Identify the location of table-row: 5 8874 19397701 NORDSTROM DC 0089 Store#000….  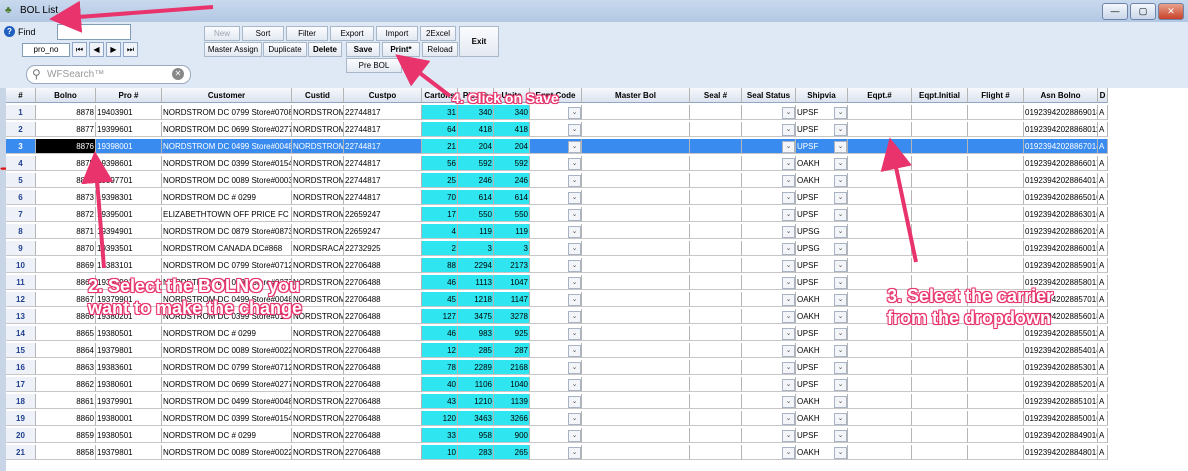
(597, 181).